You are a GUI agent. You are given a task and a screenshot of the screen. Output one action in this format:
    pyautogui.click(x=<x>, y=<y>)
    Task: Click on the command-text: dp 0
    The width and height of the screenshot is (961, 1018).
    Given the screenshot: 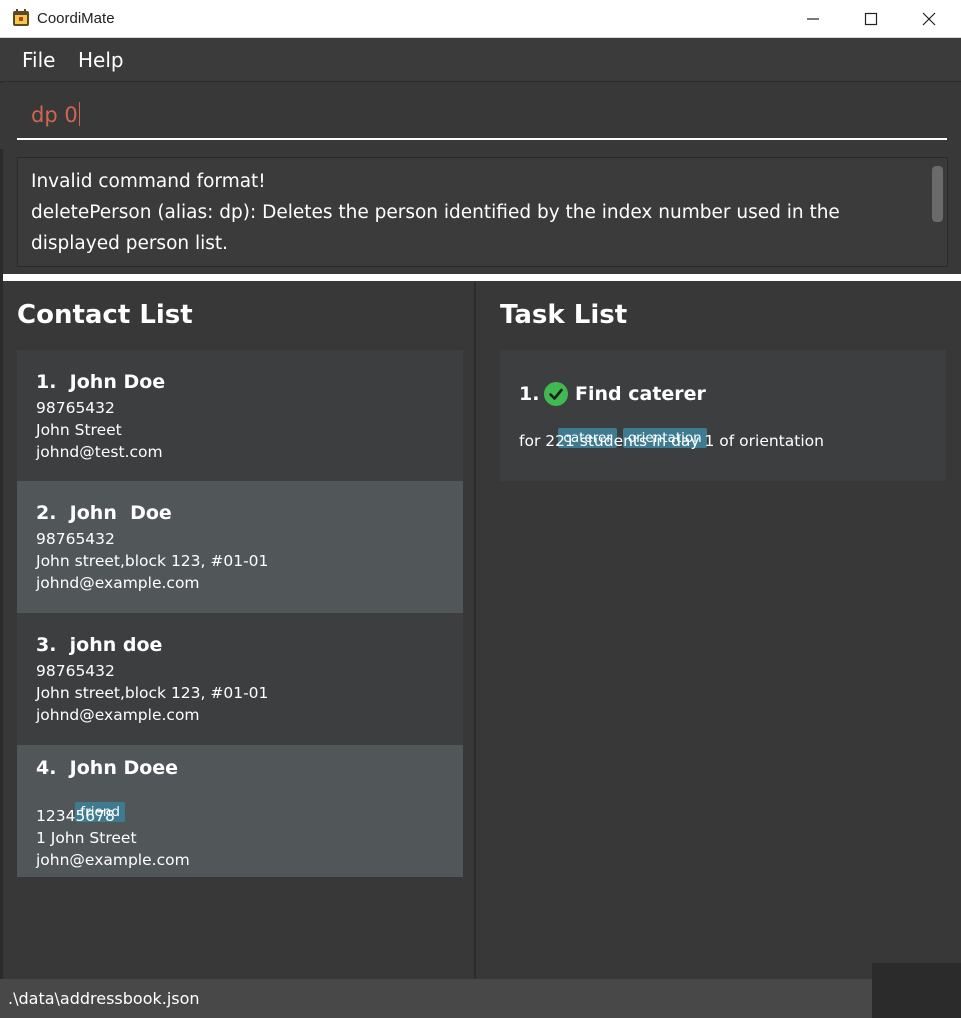 What is the action you would take?
    pyautogui.click(x=55, y=114)
    